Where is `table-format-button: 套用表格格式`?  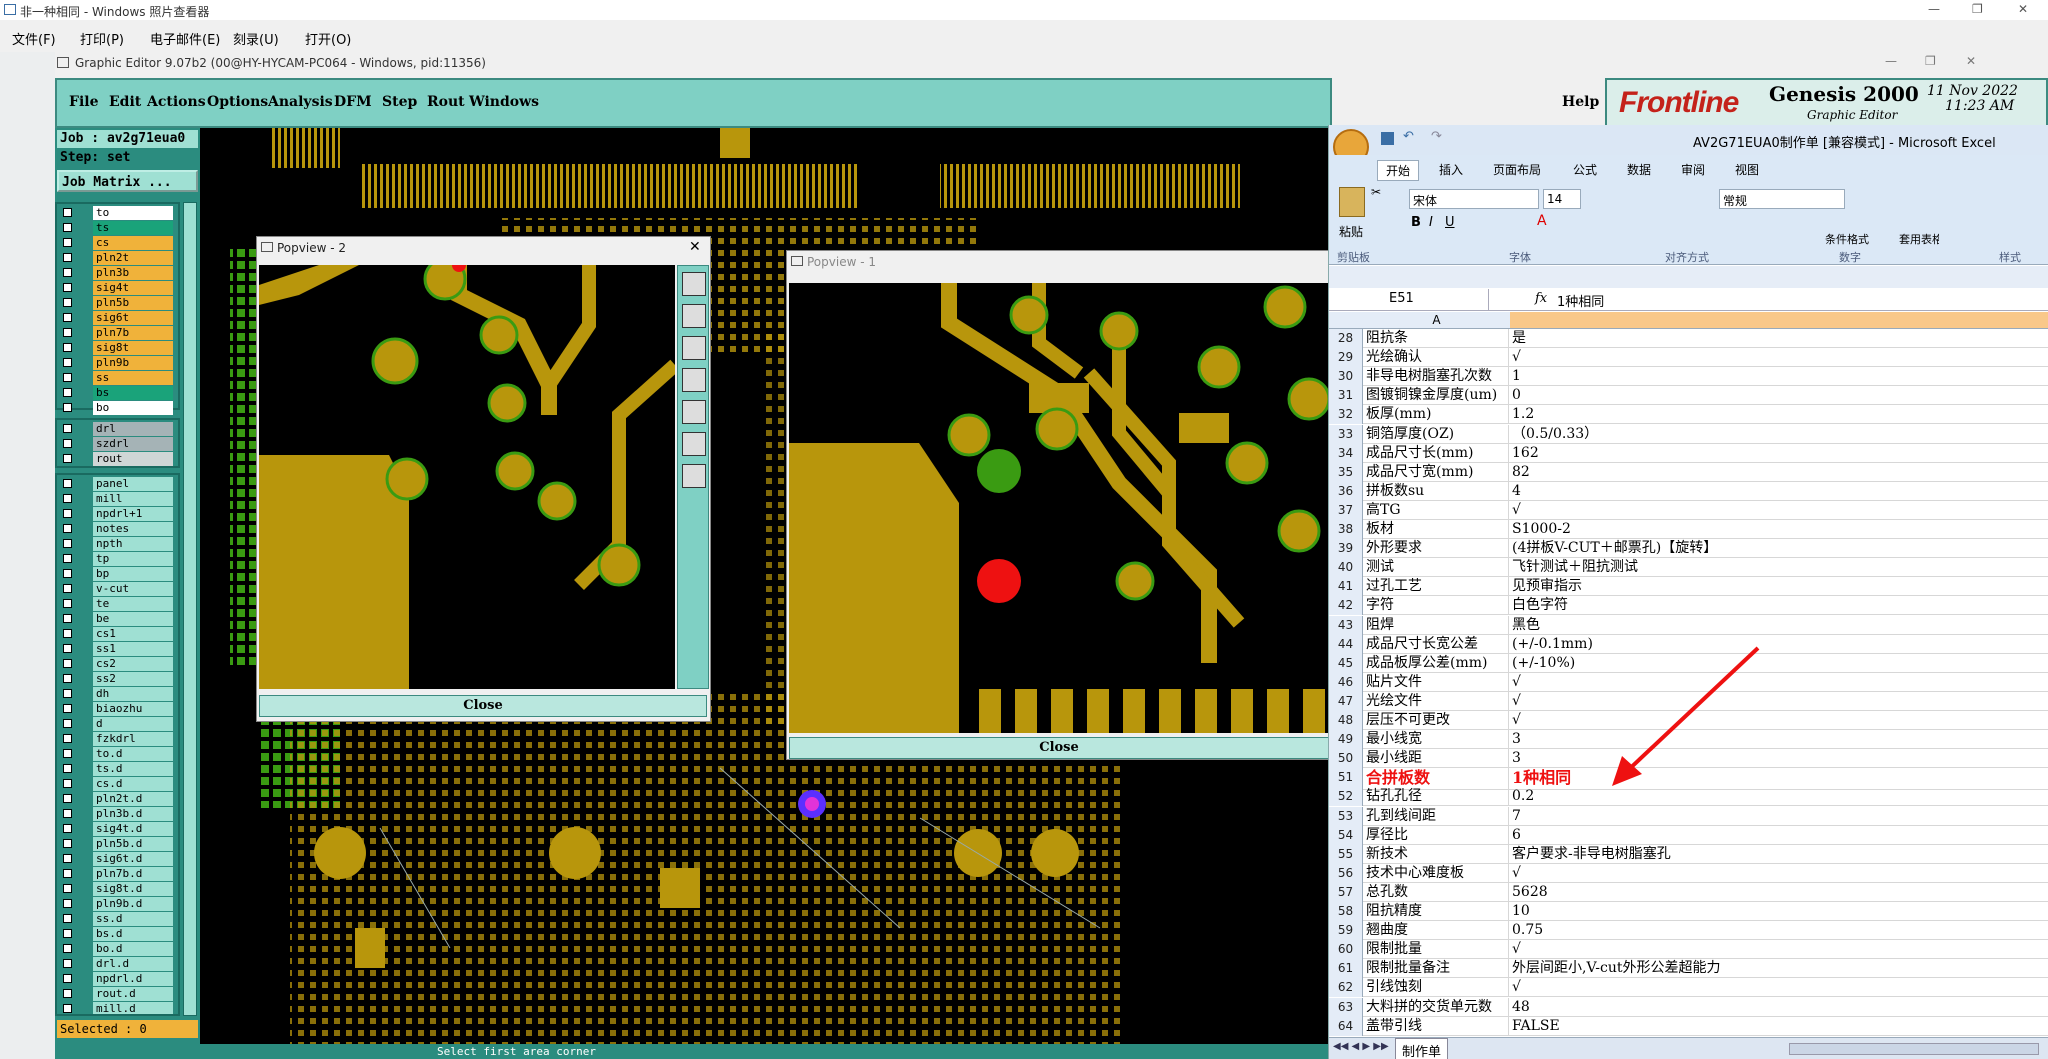 table-format-button: 套用表格格式 is located at coordinates (1919, 239).